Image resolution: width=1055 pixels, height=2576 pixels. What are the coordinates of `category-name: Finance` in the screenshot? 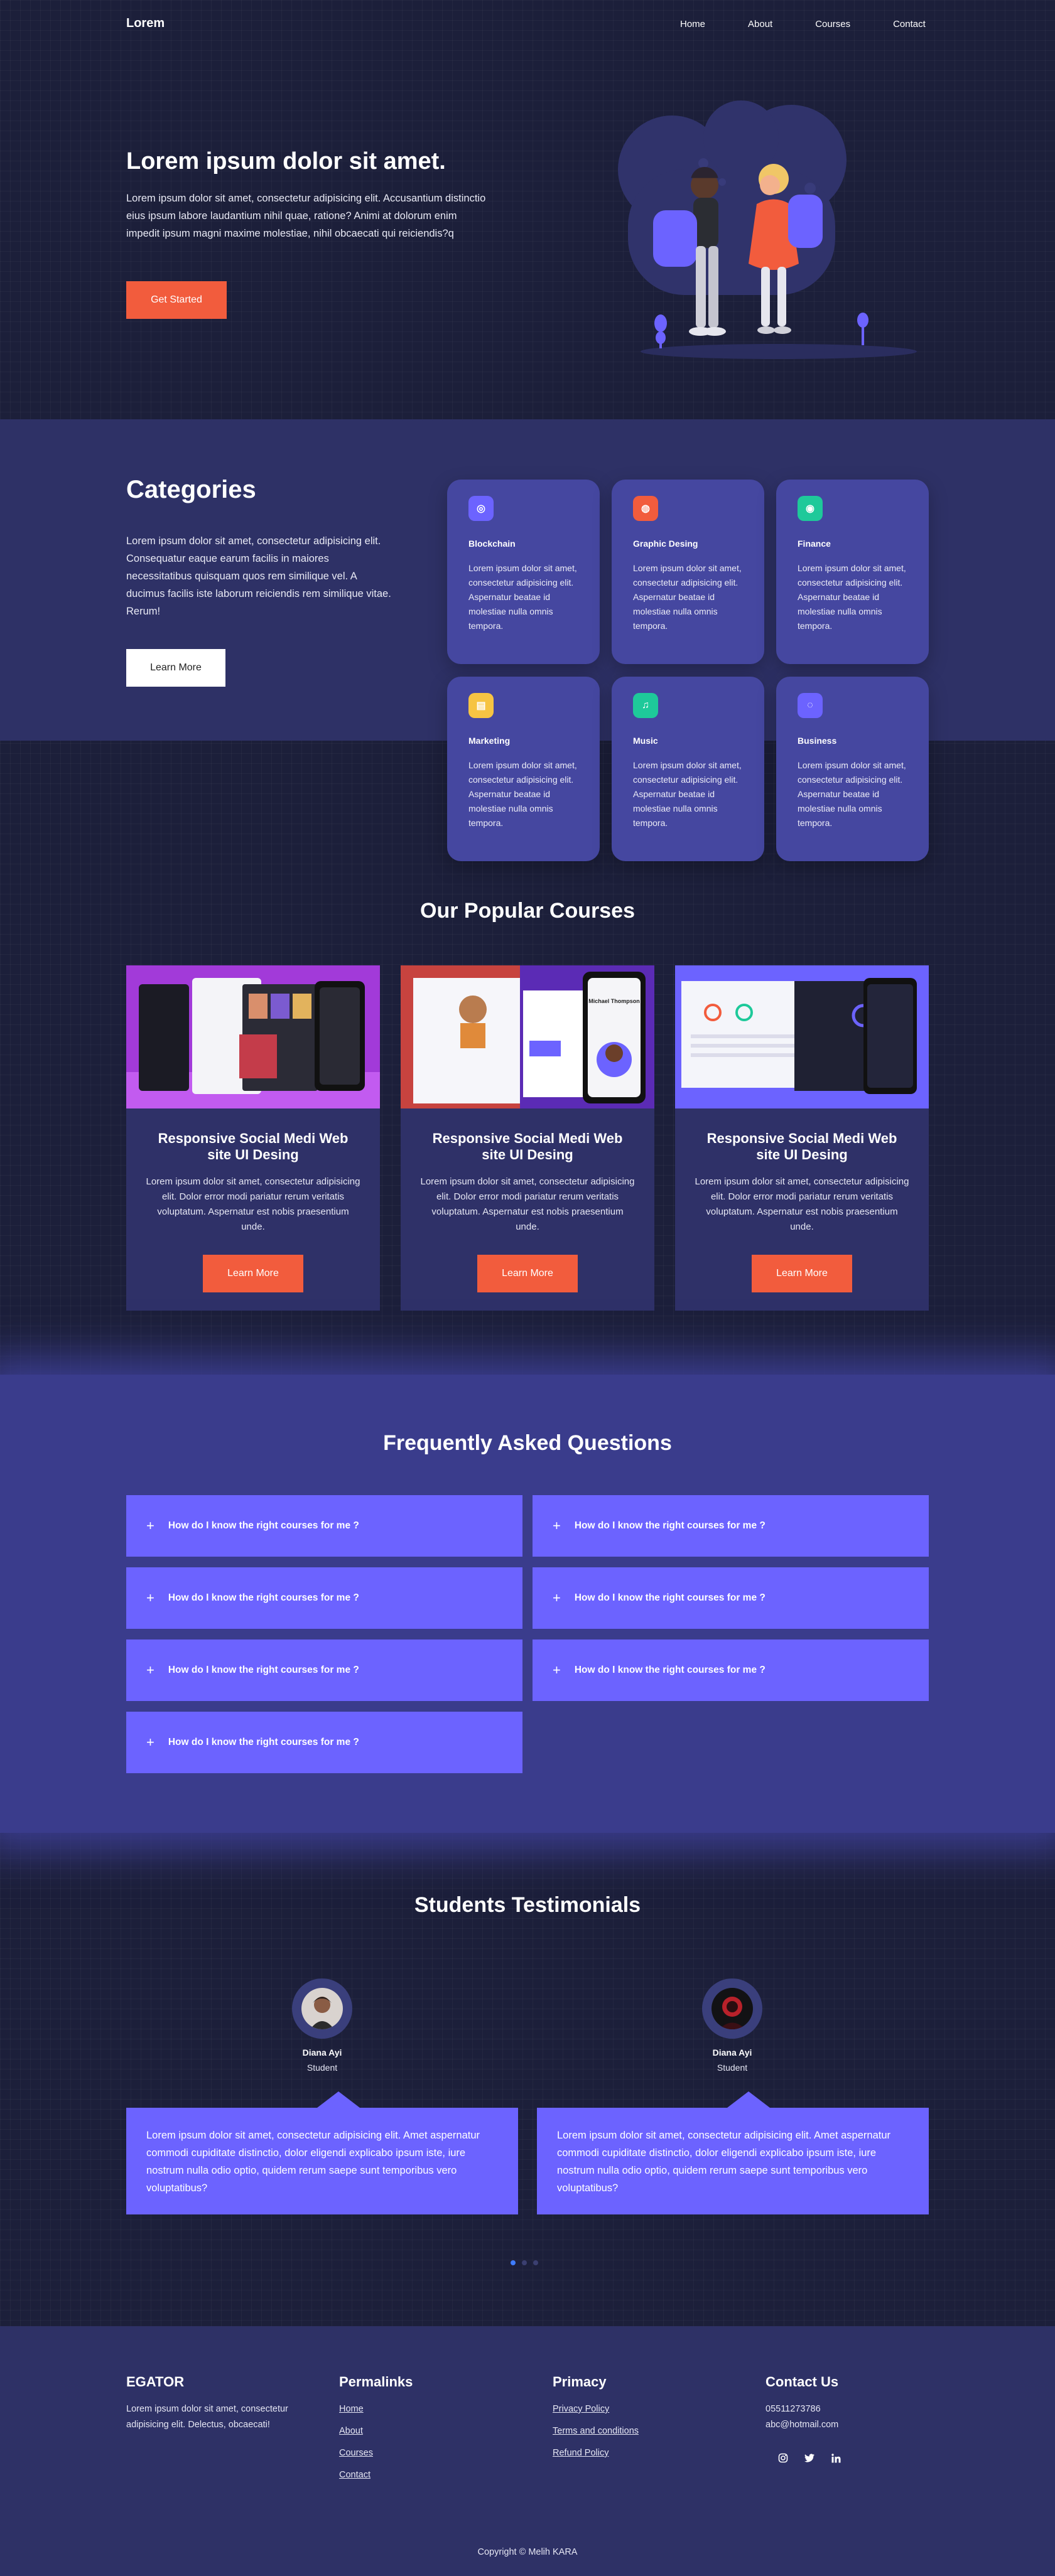 It's located at (814, 544).